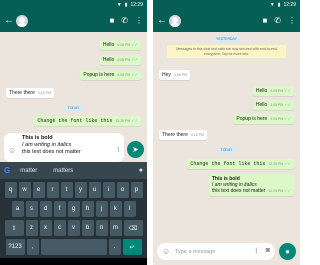  What do you see at coordinates (59, 209) in the screenshot?
I see `key: f` at bounding box center [59, 209].